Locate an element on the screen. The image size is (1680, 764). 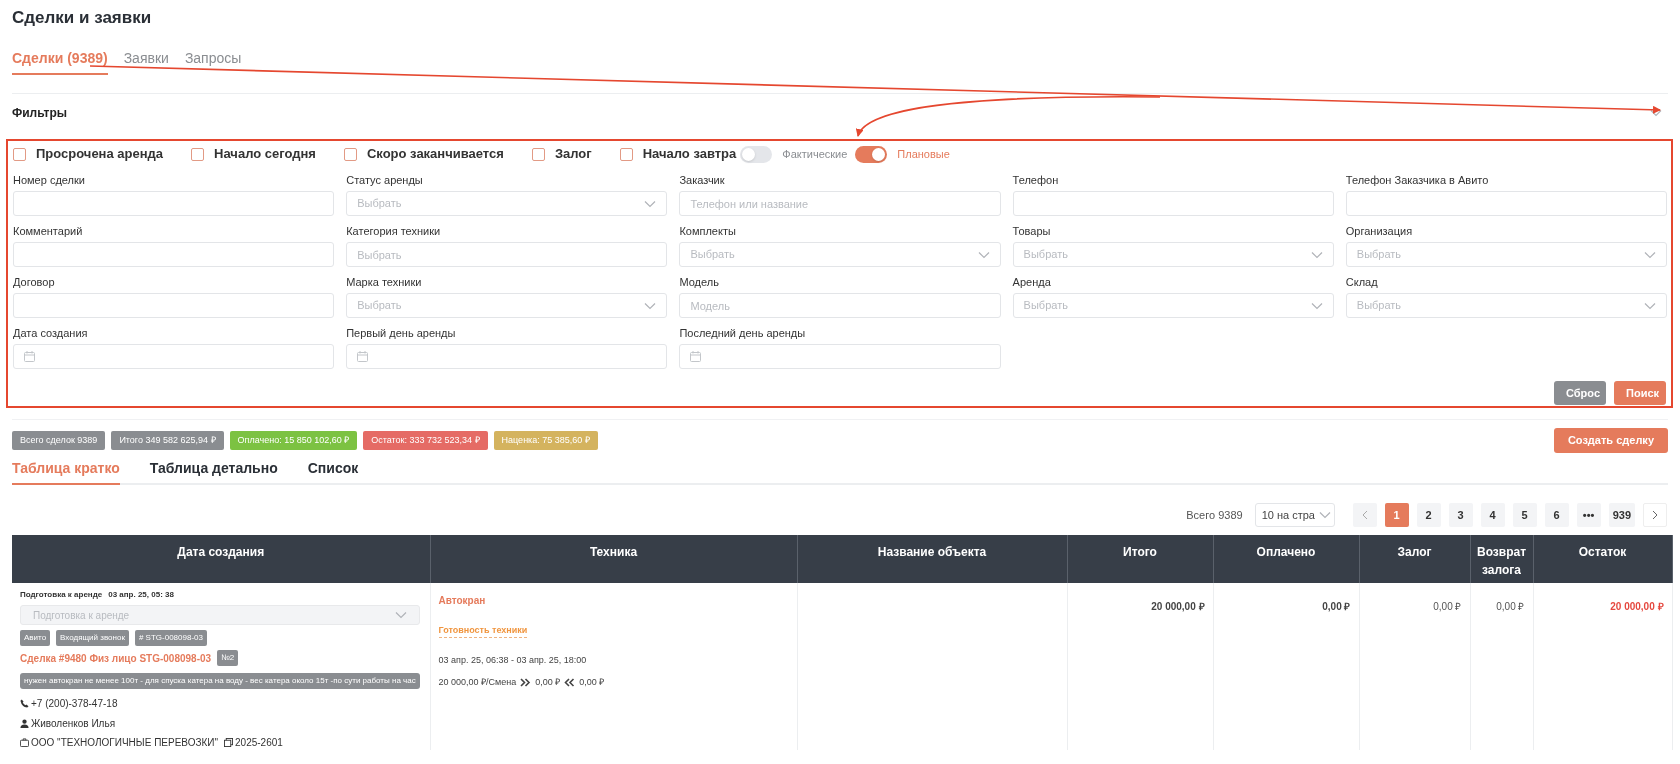
page-size-select: 10 на стра is located at coordinates (1294, 515).